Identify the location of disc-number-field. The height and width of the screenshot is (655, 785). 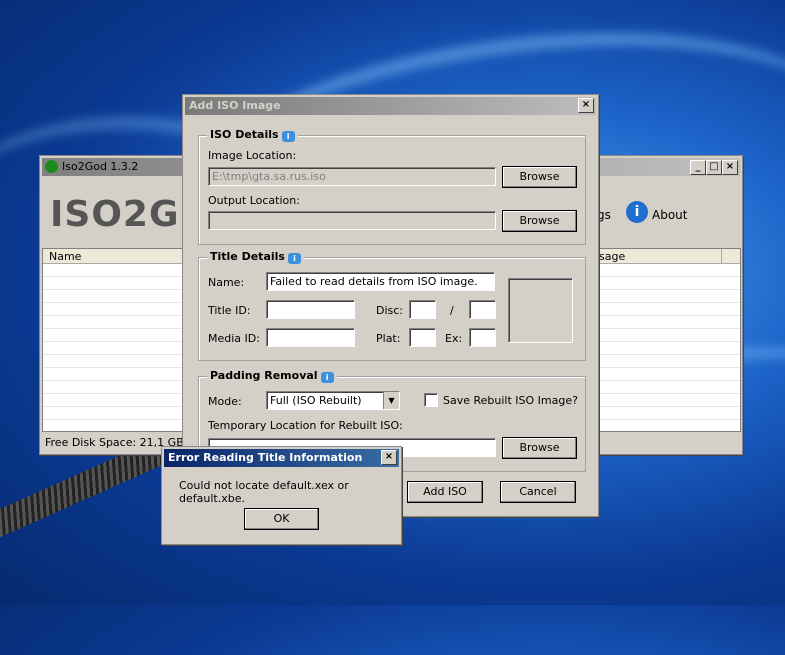
(422, 309).